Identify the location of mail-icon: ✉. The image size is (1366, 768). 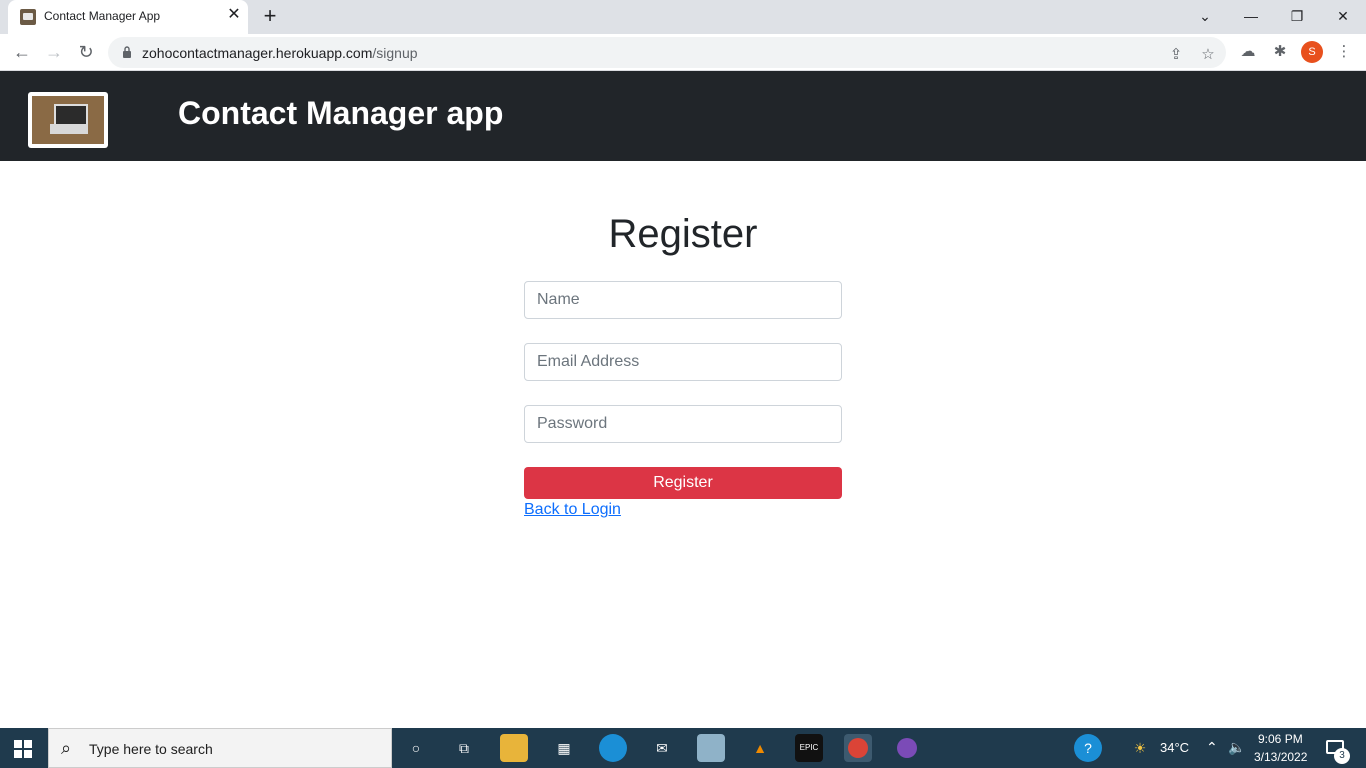
(662, 748).